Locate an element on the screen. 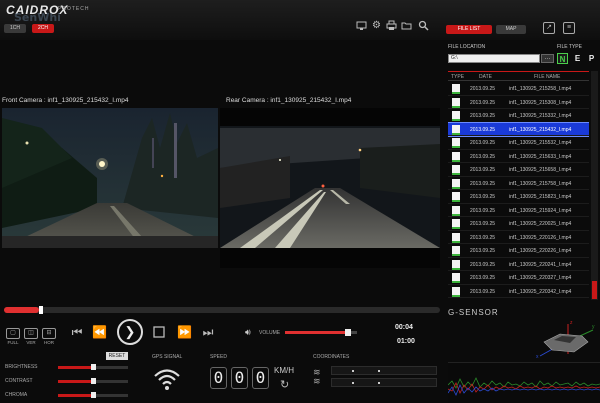  gps-signal-icon is located at coordinates (167, 379).